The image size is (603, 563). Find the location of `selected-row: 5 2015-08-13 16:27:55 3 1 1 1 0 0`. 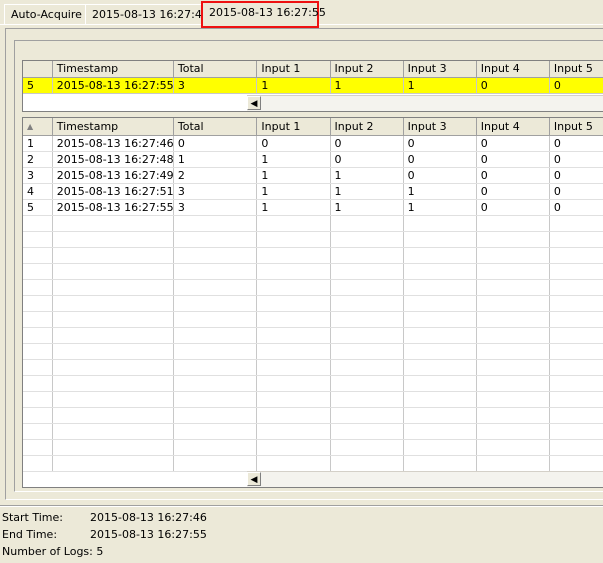

selected-row: 5 2015-08-13 16:27:55 3 1 1 1 0 0 is located at coordinates (313, 85).